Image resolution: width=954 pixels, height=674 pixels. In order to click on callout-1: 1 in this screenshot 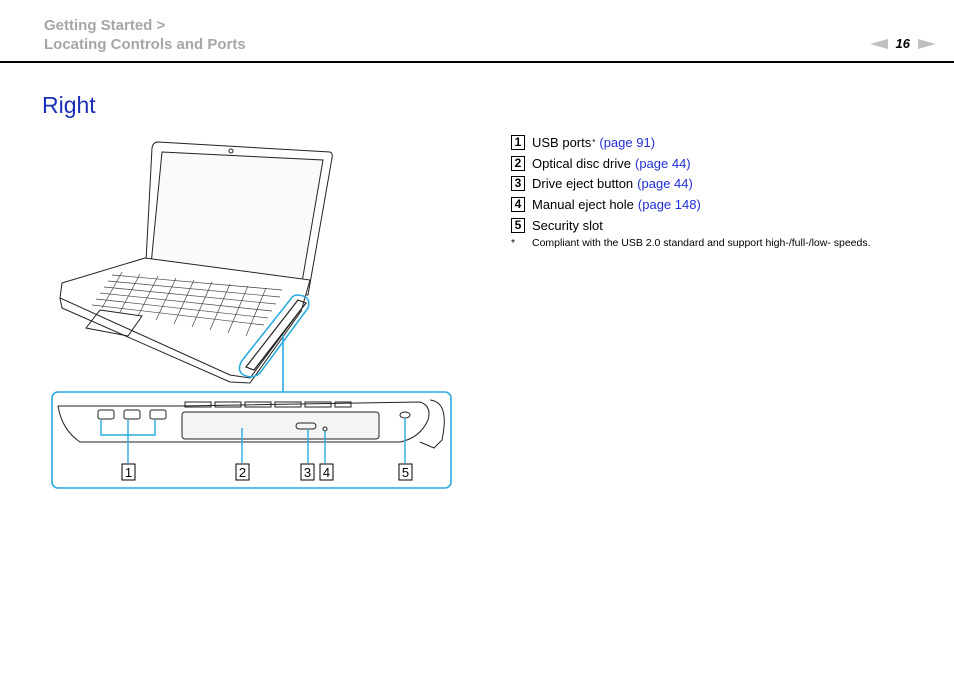, I will do `click(128, 472)`.